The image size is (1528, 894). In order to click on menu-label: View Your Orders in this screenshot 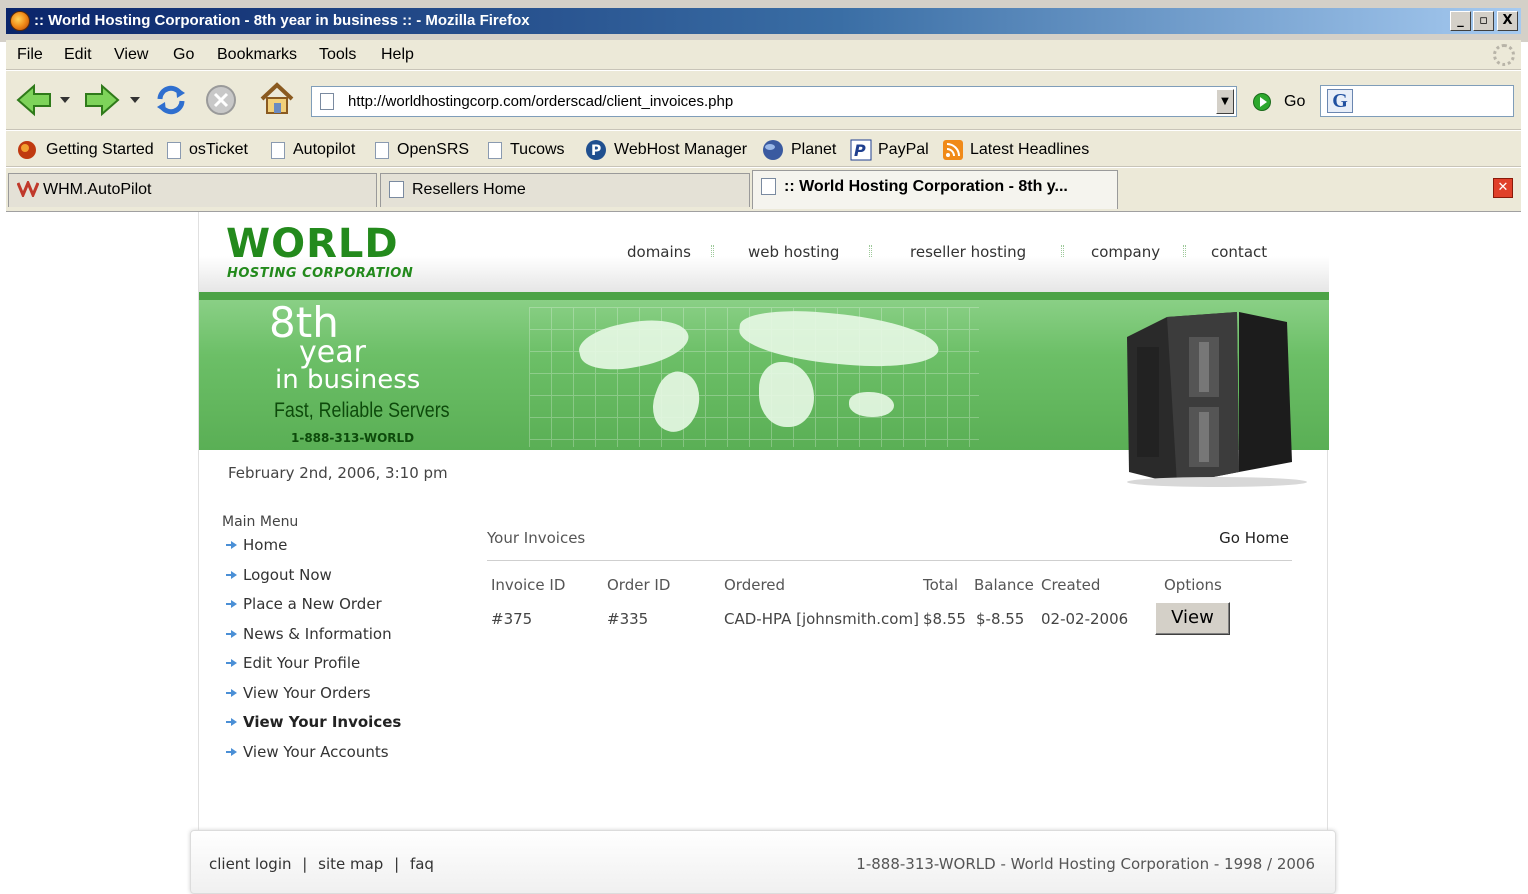, I will do `click(307, 693)`.